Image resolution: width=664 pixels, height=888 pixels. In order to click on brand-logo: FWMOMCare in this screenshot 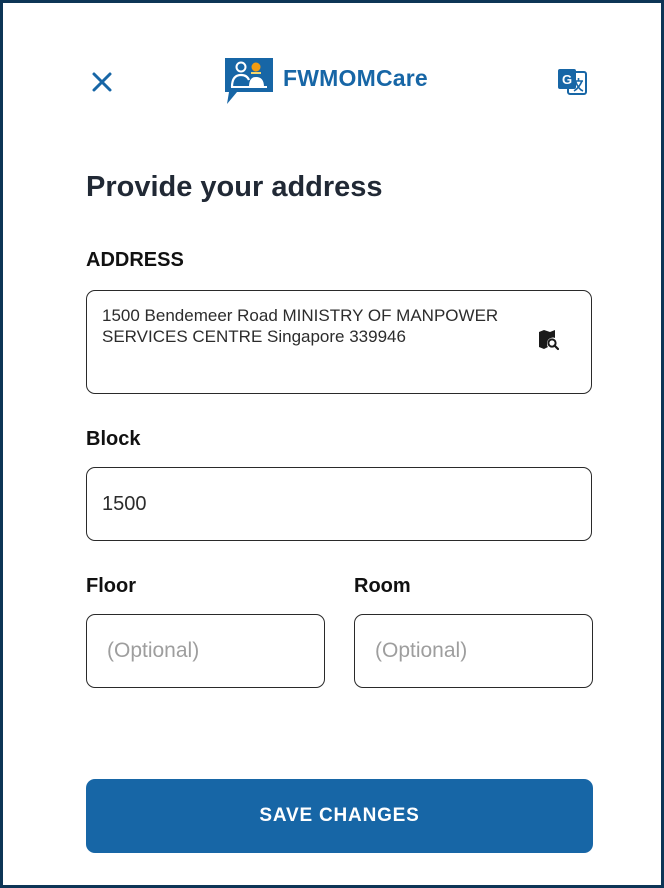, I will do `click(325, 82)`.